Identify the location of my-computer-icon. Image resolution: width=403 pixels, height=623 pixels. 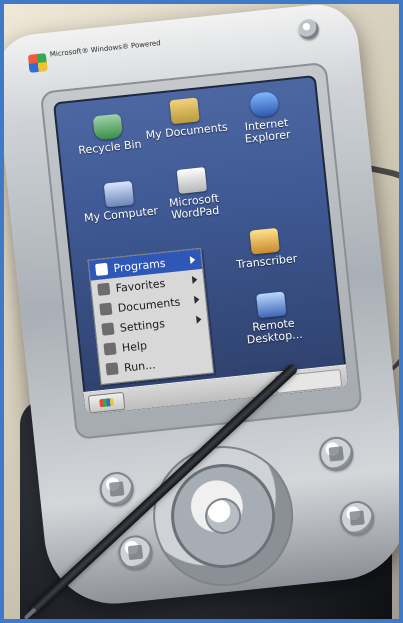
(119, 194).